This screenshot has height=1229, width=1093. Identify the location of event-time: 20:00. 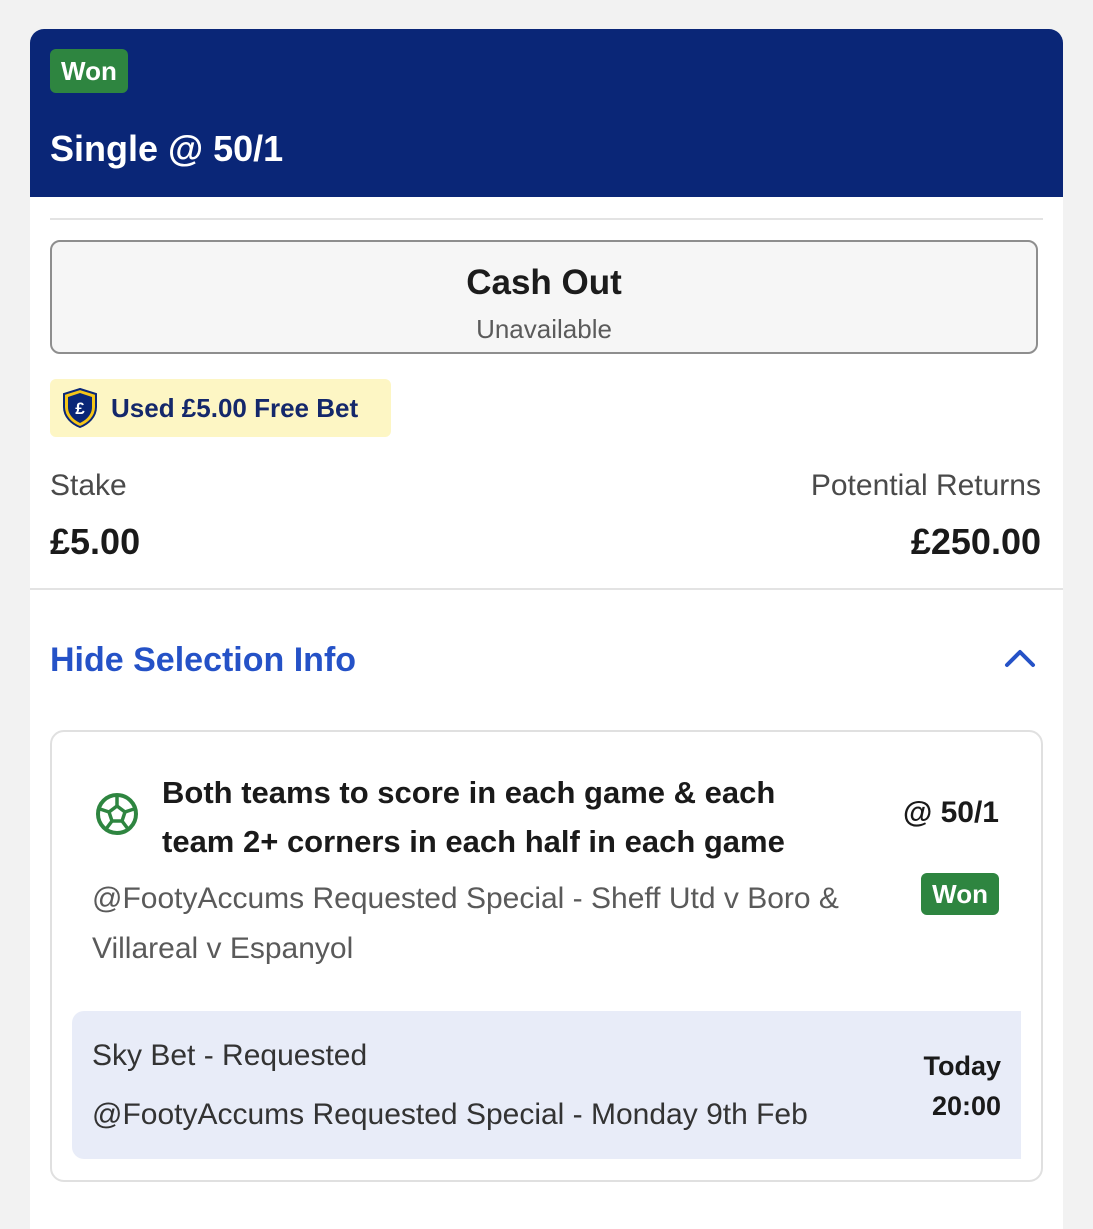
(966, 1106).